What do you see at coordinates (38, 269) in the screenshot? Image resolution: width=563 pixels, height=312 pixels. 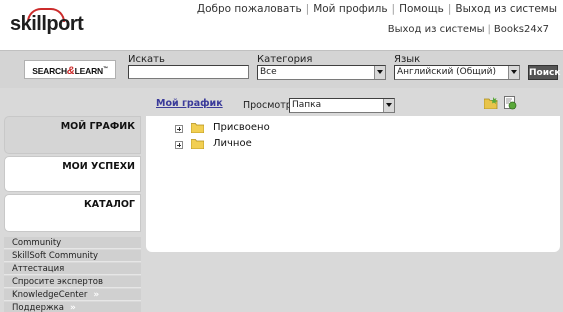 I see `link-label: Аттестация` at bounding box center [38, 269].